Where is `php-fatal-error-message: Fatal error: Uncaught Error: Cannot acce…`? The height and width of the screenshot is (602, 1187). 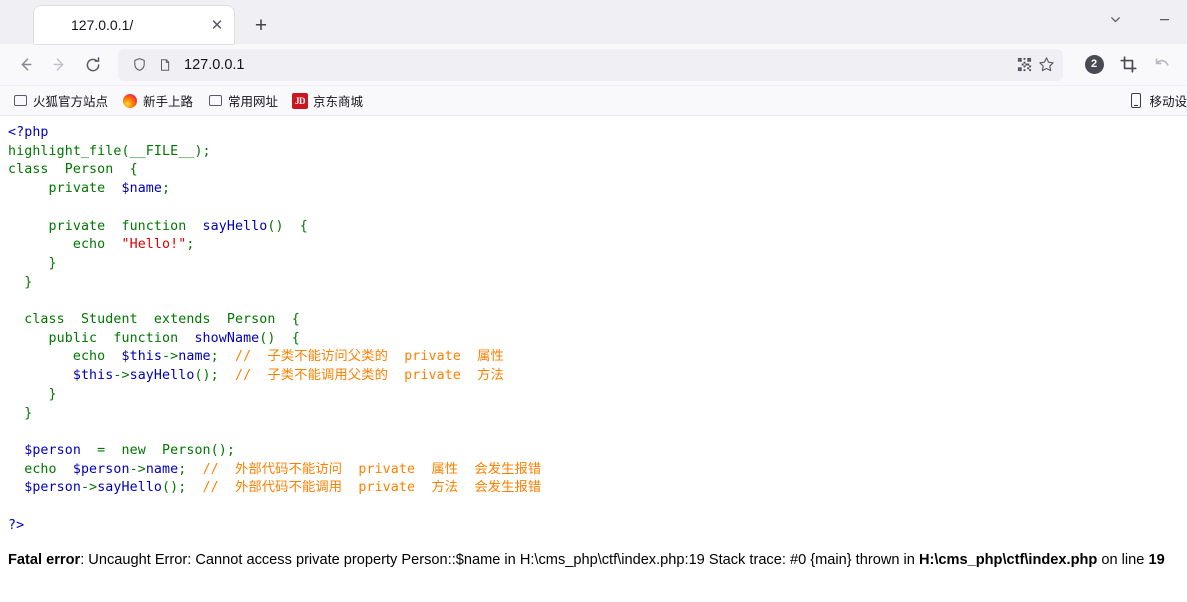
php-fatal-error-message: Fatal error: Uncaught Error: Cannot acce… is located at coordinates (593, 560).